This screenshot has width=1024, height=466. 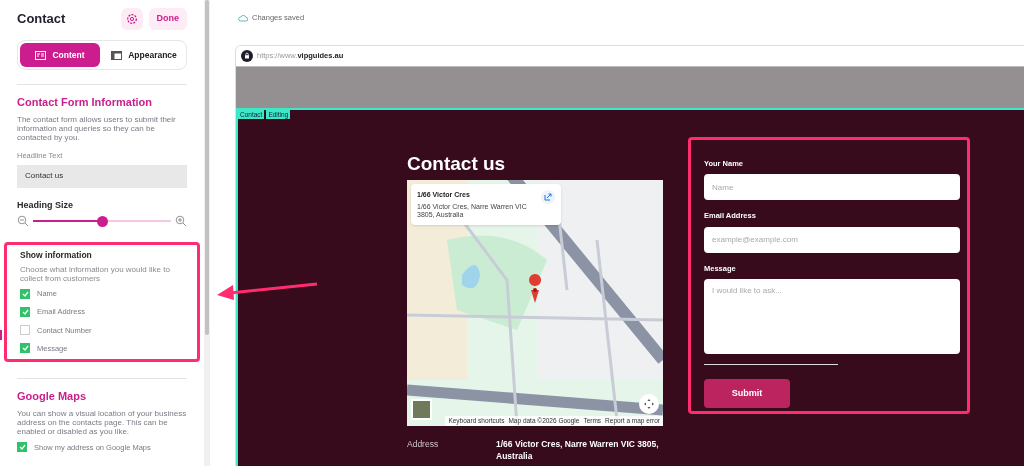 What do you see at coordinates (97, 128) in the screenshot?
I see `section-description: The contact form allows users to submit their information and queries so they can be contacted by you.` at bounding box center [97, 128].